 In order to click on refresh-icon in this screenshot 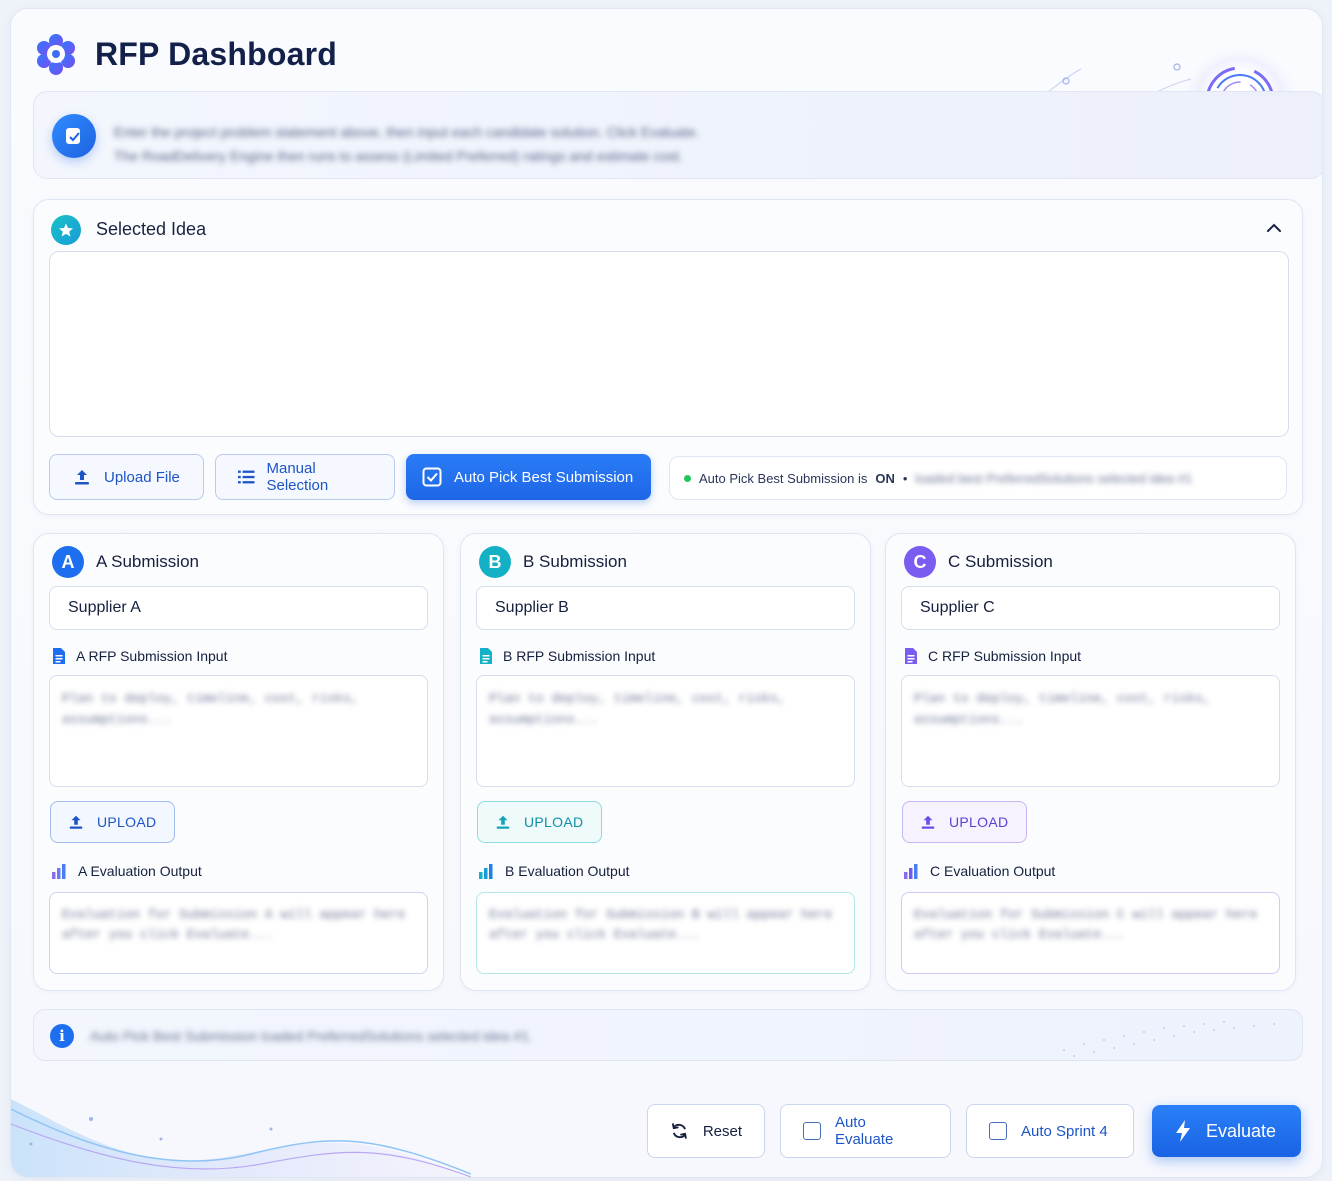, I will do `click(679, 1131)`.